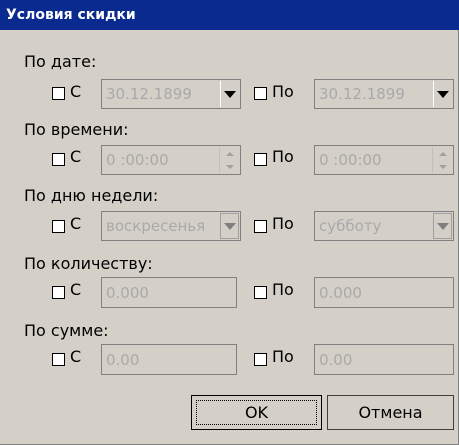 The height and width of the screenshot is (445, 459). Describe the element at coordinates (283, 91) in the screenshot. I see `date-to-label: По` at that location.